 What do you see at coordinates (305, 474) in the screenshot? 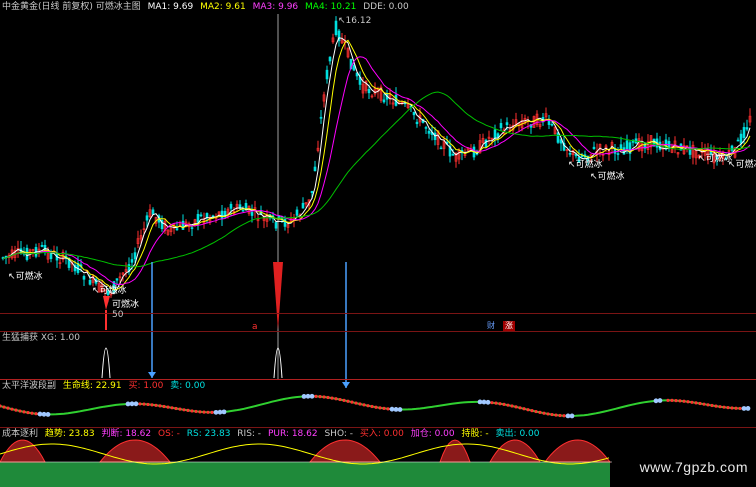
I see `cost-green-area` at bounding box center [305, 474].